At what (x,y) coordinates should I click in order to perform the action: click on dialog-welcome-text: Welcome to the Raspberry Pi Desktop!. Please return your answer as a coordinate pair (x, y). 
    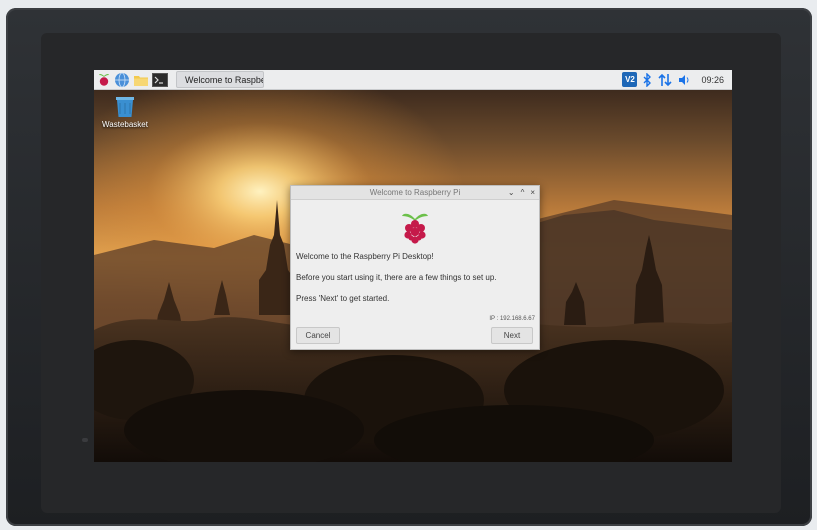
    Looking at the image, I should click on (365, 256).